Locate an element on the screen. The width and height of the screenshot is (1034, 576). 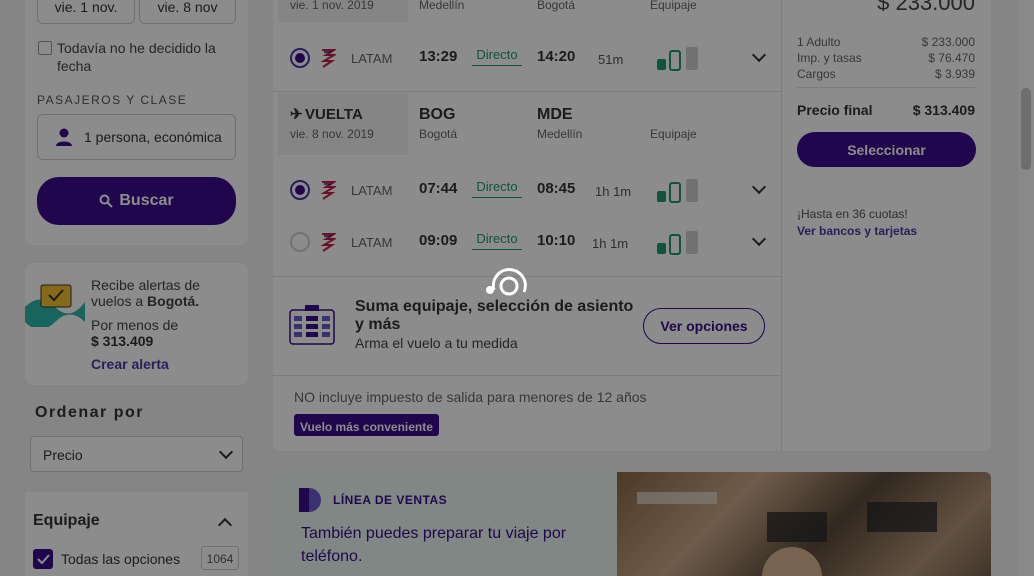
loading-spinner-icon is located at coordinates (506, 282).